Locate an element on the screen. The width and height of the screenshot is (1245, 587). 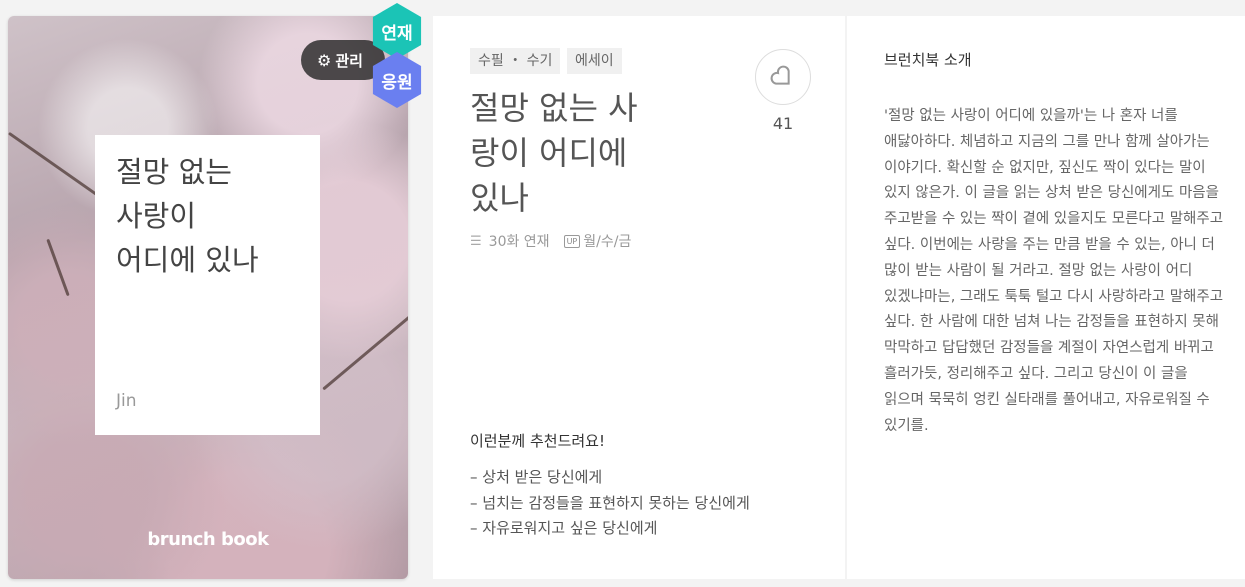
episode-count: 30화 연재 is located at coordinates (519, 242).